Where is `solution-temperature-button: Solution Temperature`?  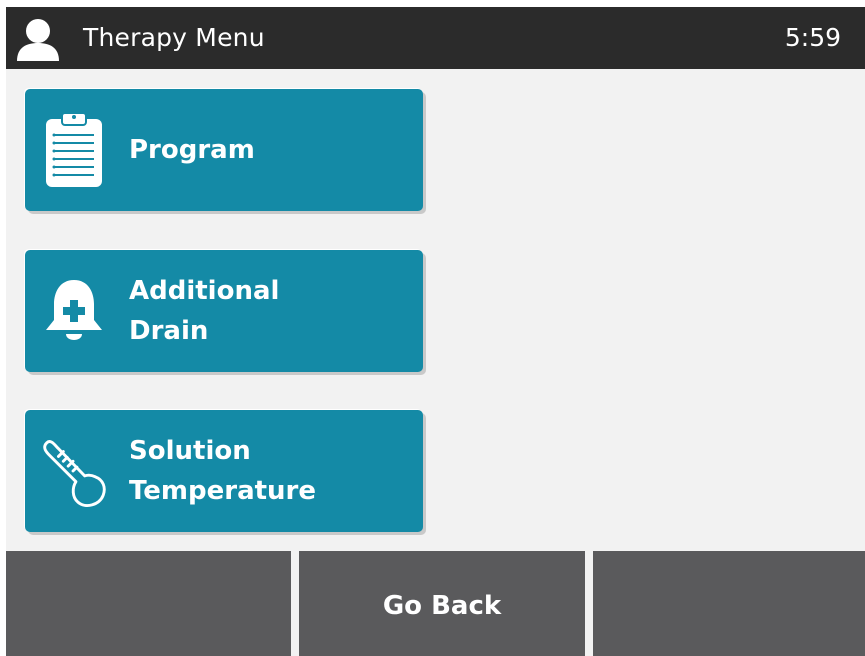
solution-temperature-button: Solution Temperature is located at coordinates (224, 471).